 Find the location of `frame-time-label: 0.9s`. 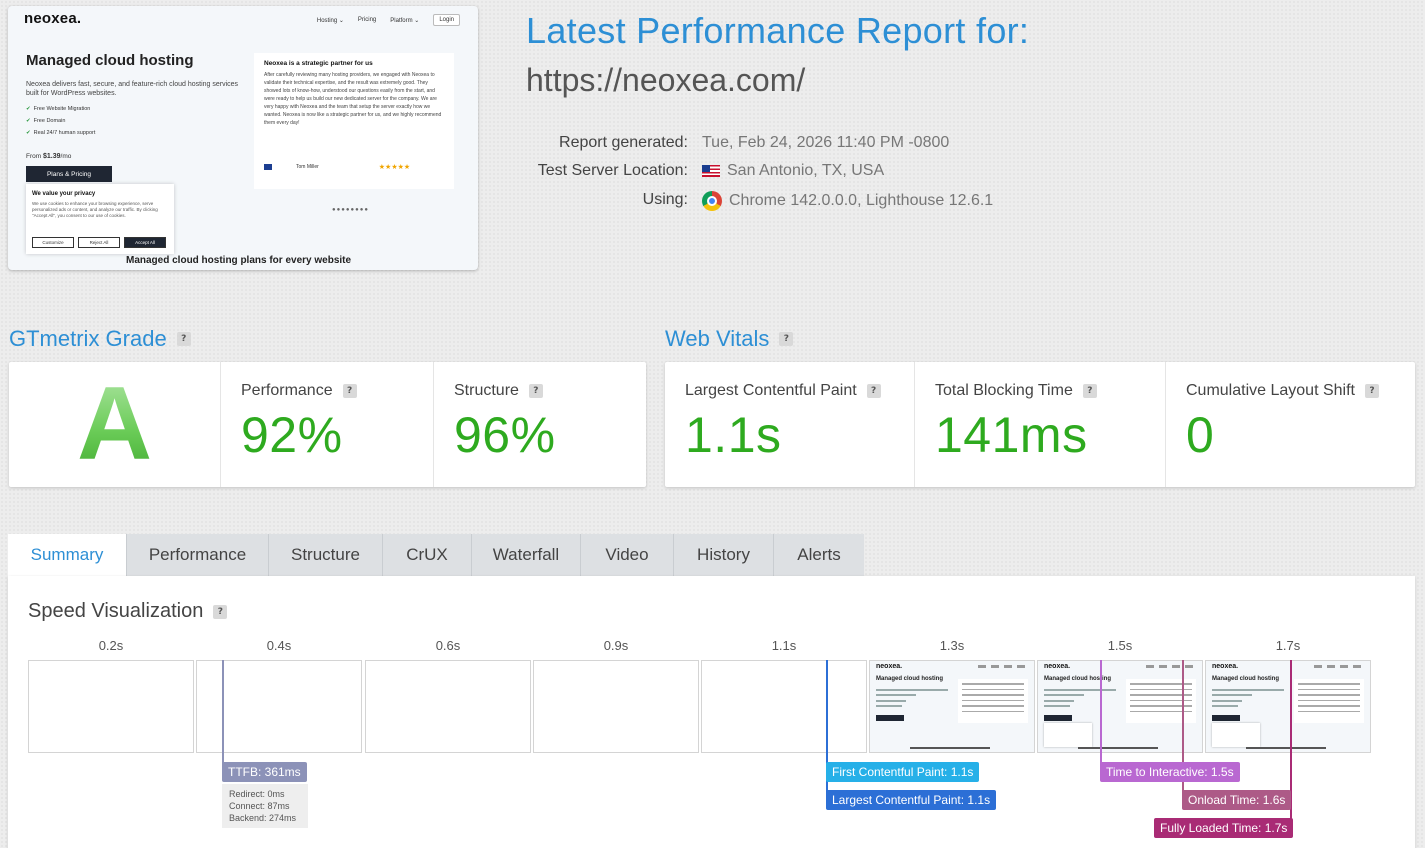

frame-time-label: 0.9s is located at coordinates (616, 645).